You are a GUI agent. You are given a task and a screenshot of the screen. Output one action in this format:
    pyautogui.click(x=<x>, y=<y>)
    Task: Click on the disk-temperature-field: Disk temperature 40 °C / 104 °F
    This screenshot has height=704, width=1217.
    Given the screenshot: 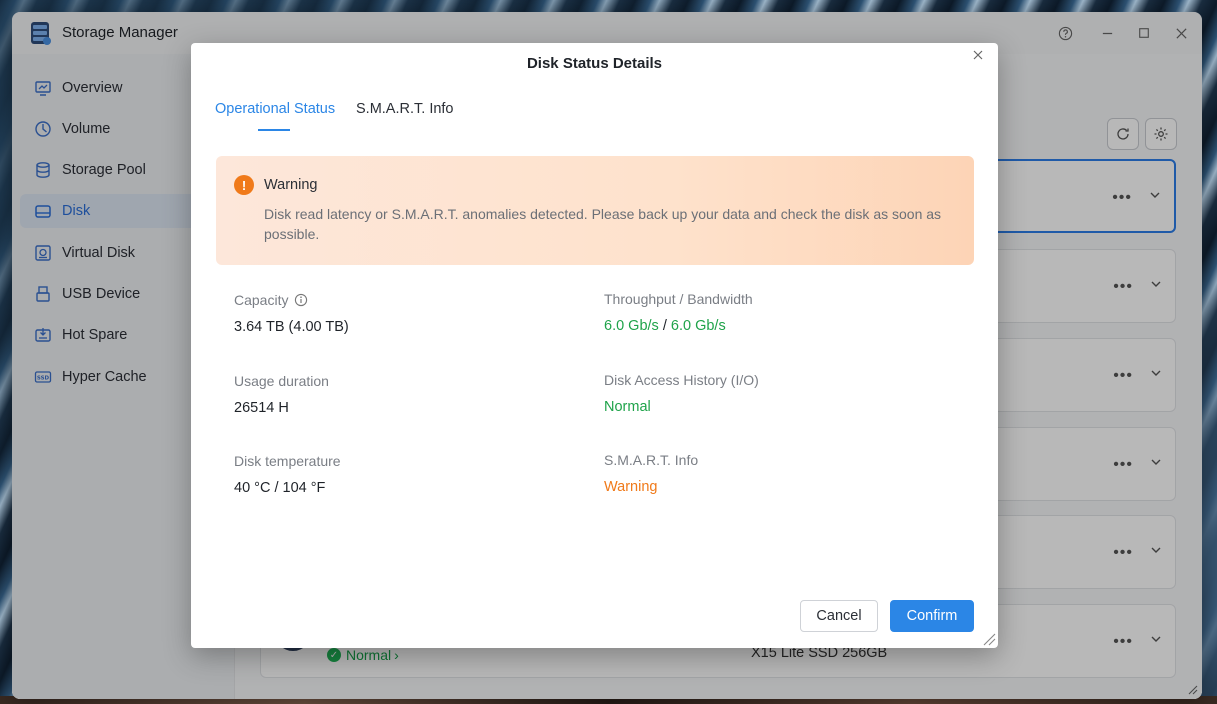 What is the action you would take?
    pyautogui.click(x=287, y=474)
    